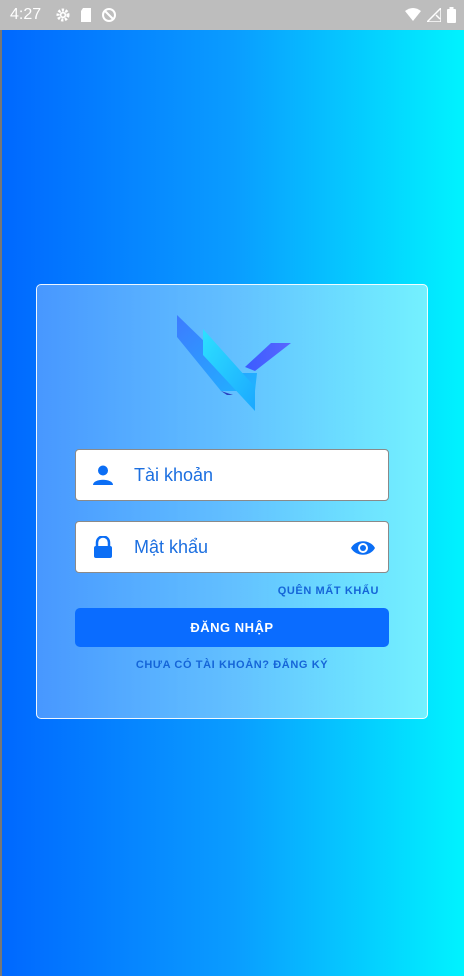 This screenshot has width=464, height=976. What do you see at coordinates (232, 627) in the screenshot?
I see `login-button: ĐĂNG NHẬP` at bounding box center [232, 627].